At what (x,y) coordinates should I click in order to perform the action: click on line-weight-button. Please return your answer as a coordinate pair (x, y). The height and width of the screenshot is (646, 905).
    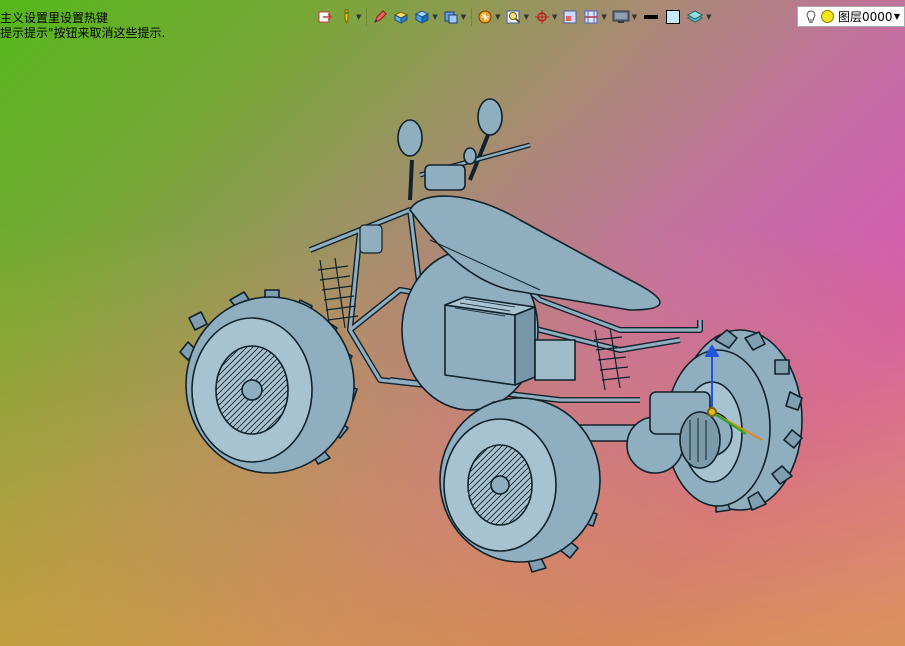
    Looking at the image, I should click on (651, 17).